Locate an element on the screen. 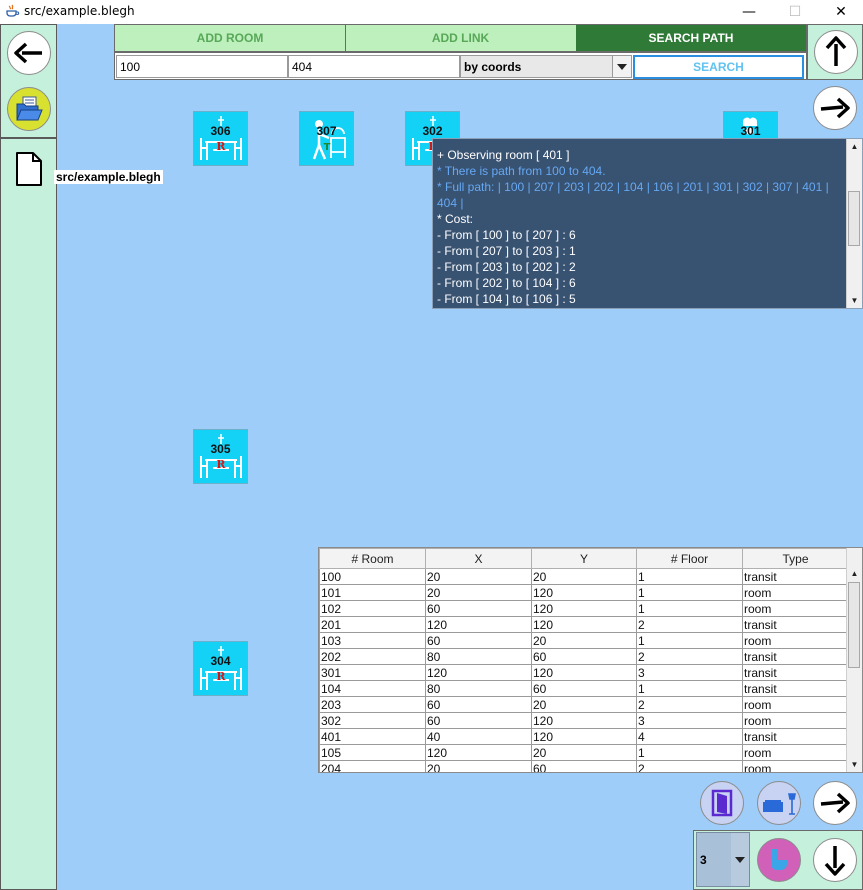  minimize-button: — is located at coordinates (749, 12).